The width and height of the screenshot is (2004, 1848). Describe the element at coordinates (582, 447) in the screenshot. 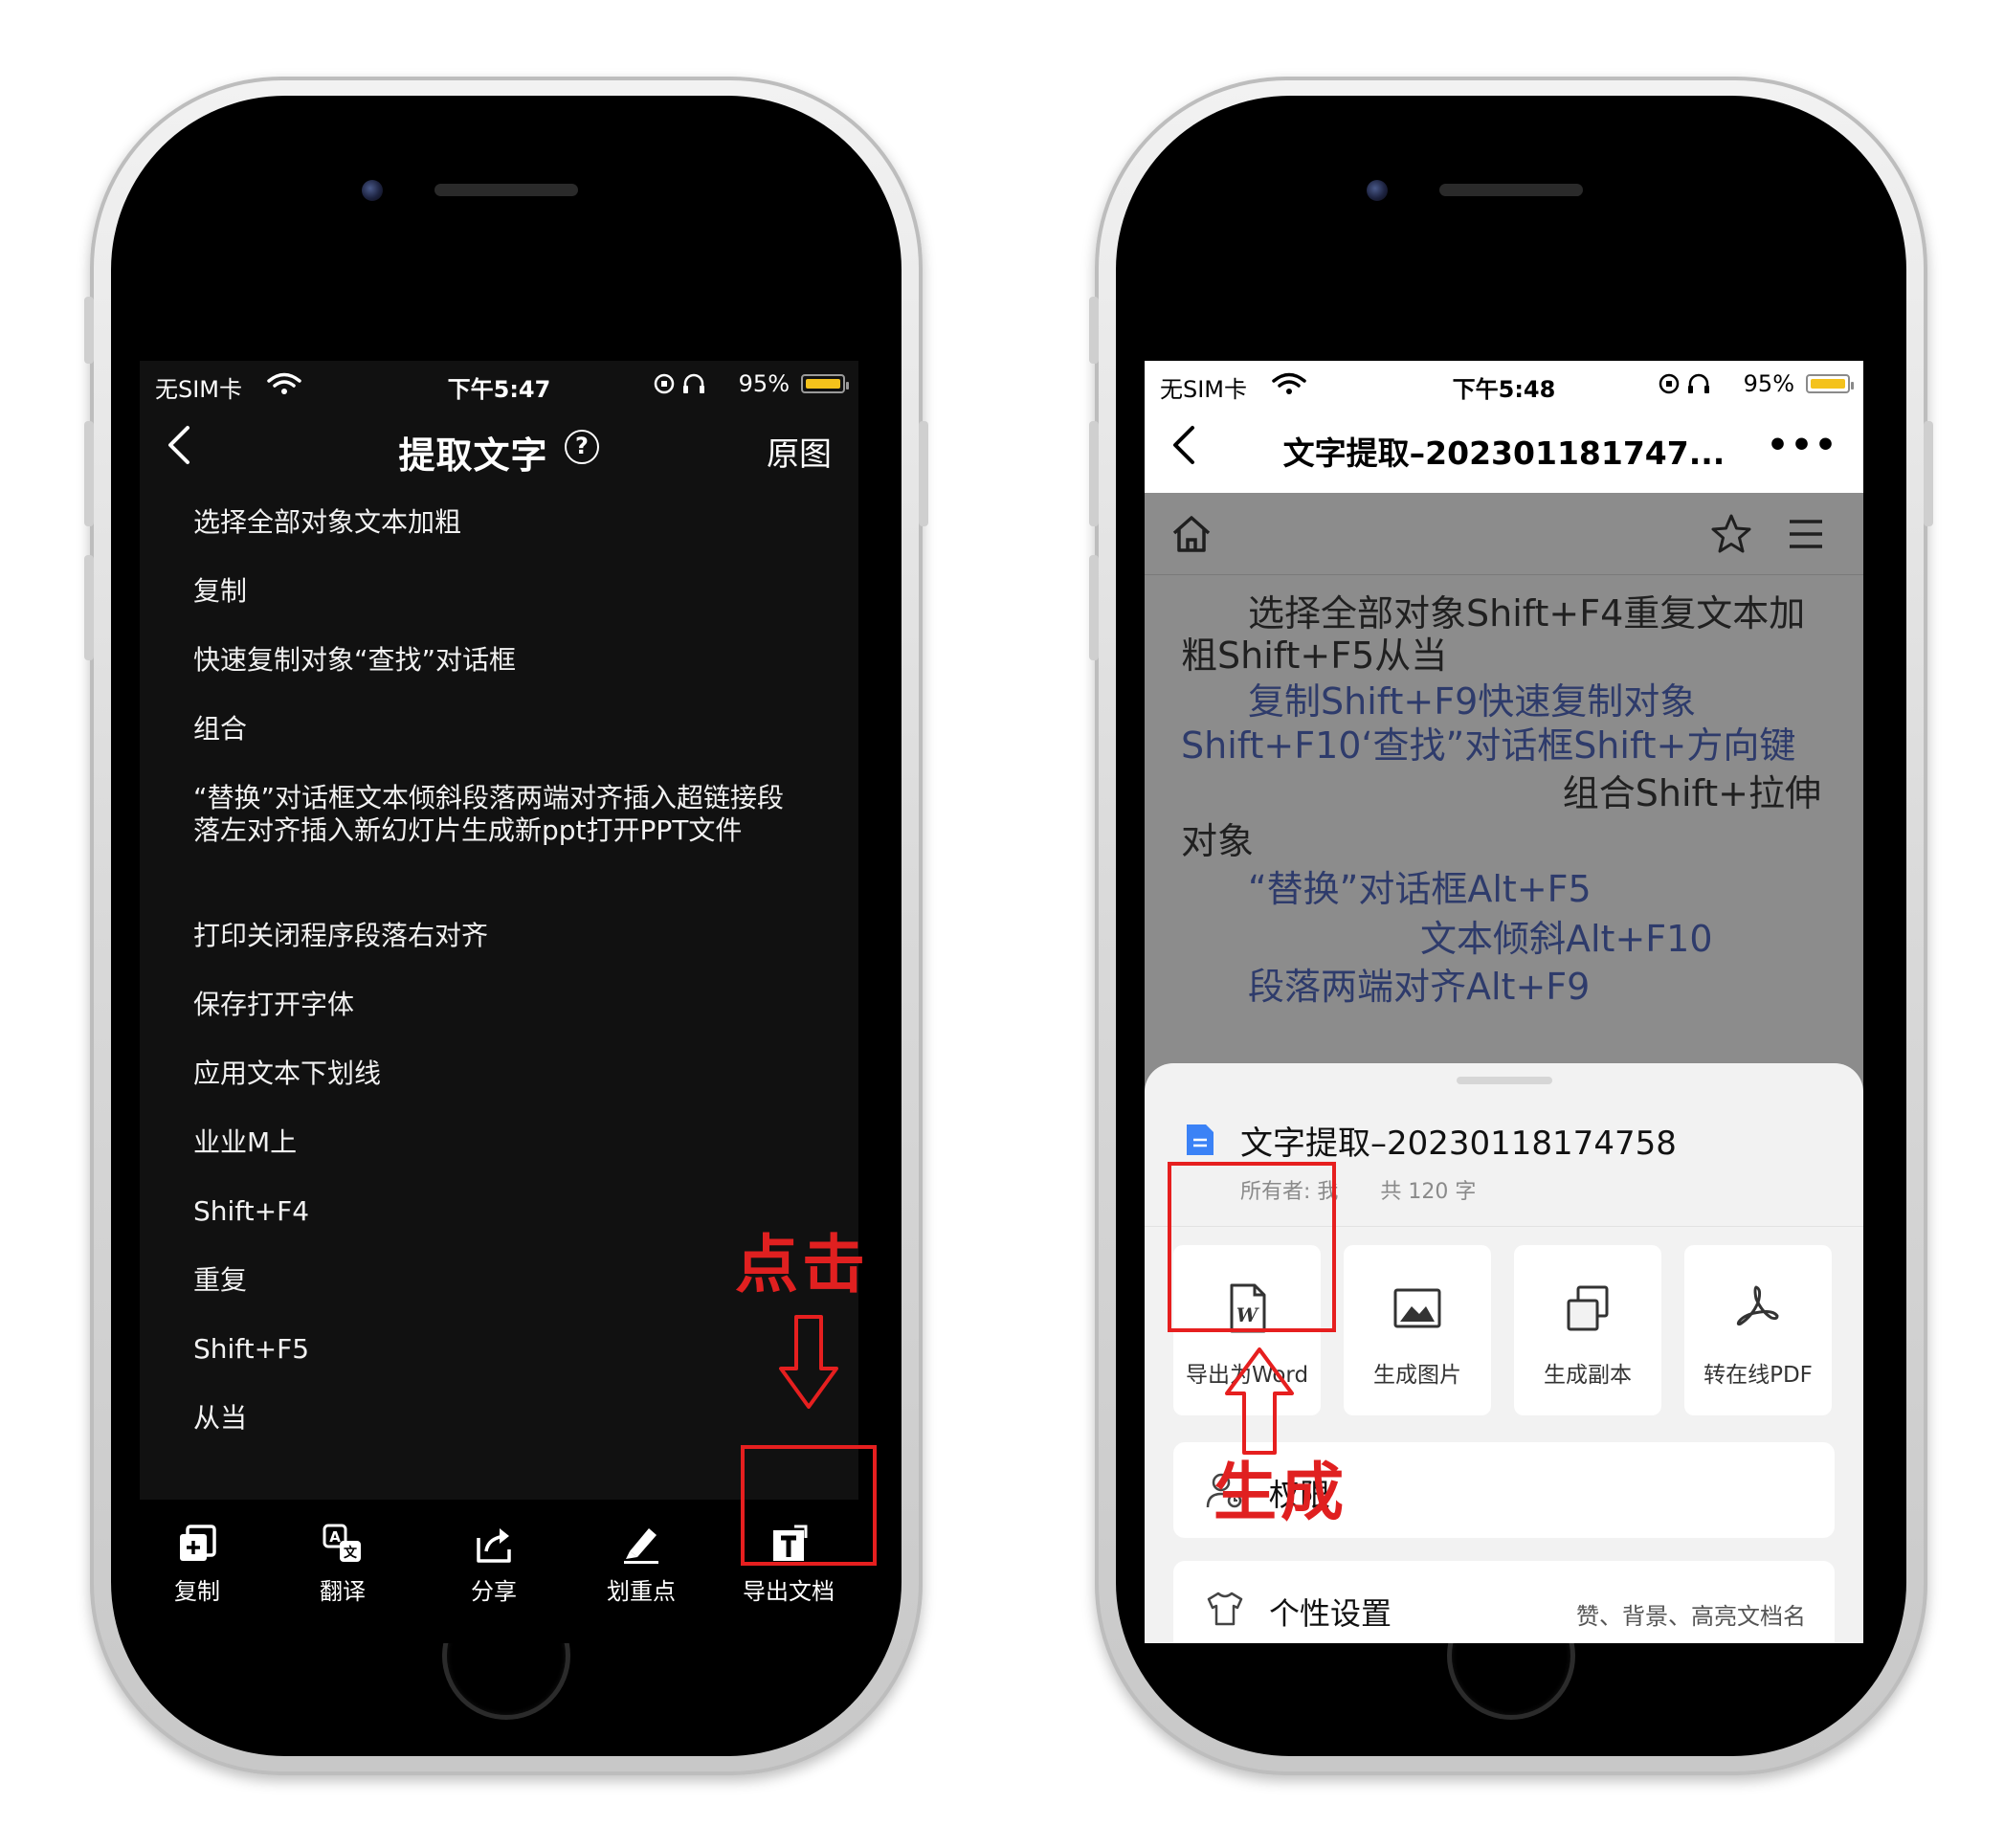

I see `help-icon: ?` at that location.